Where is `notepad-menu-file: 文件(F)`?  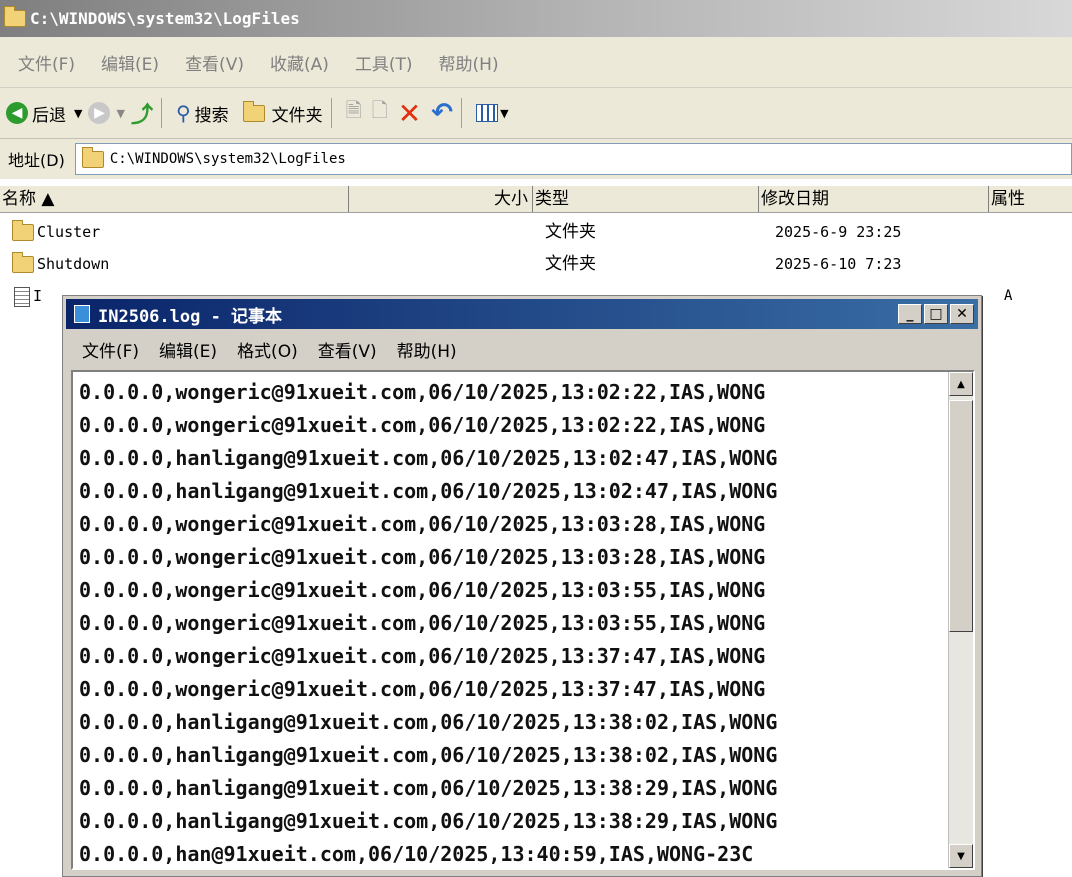 notepad-menu-file: 文件(F) is located at coordinates (110, 349).